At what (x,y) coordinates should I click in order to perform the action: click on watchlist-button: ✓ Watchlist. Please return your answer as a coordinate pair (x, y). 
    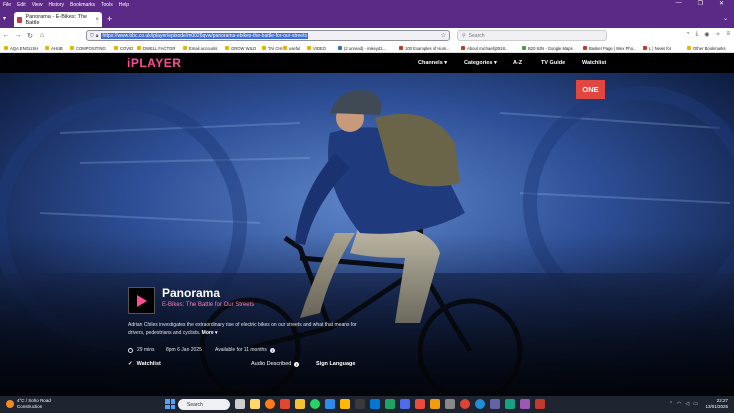
    Looking at the image, I should click on (144, 364).